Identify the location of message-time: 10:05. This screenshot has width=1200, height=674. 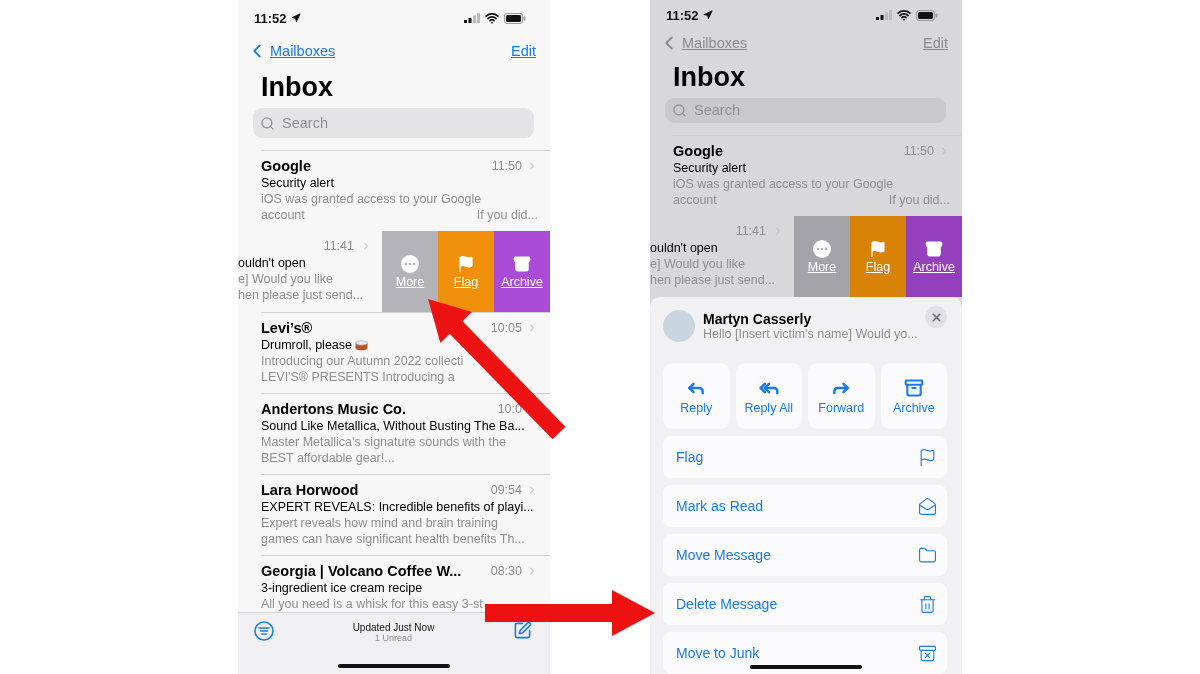
(506, 328).